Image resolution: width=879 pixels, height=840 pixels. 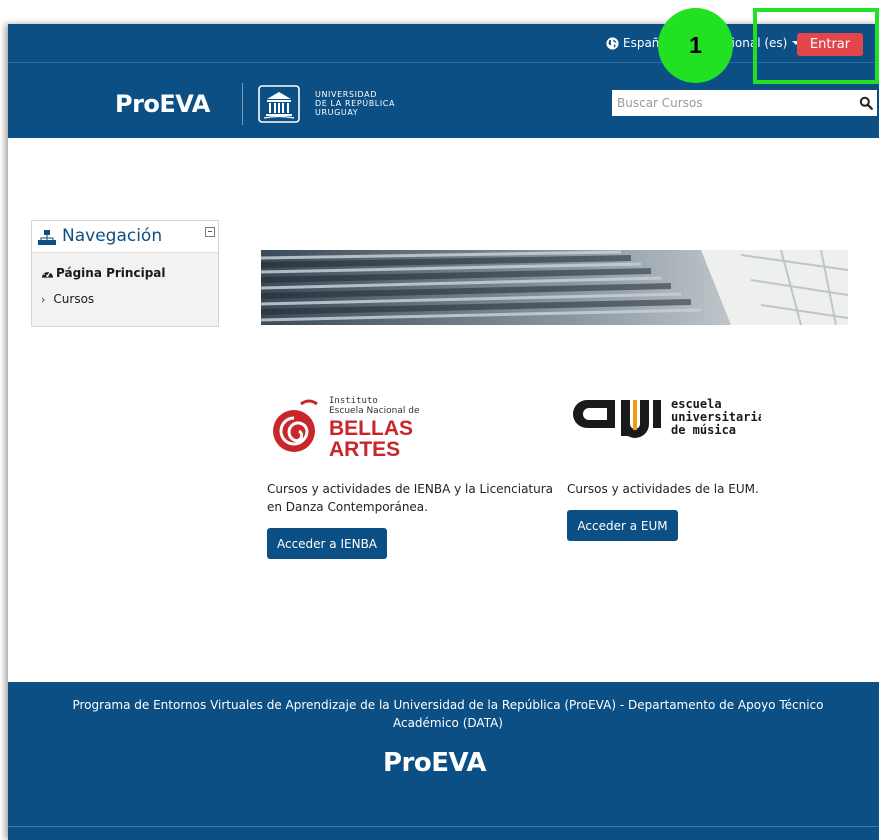 I want to click on eum-logo-text: de música, so click(x=703, y=430).